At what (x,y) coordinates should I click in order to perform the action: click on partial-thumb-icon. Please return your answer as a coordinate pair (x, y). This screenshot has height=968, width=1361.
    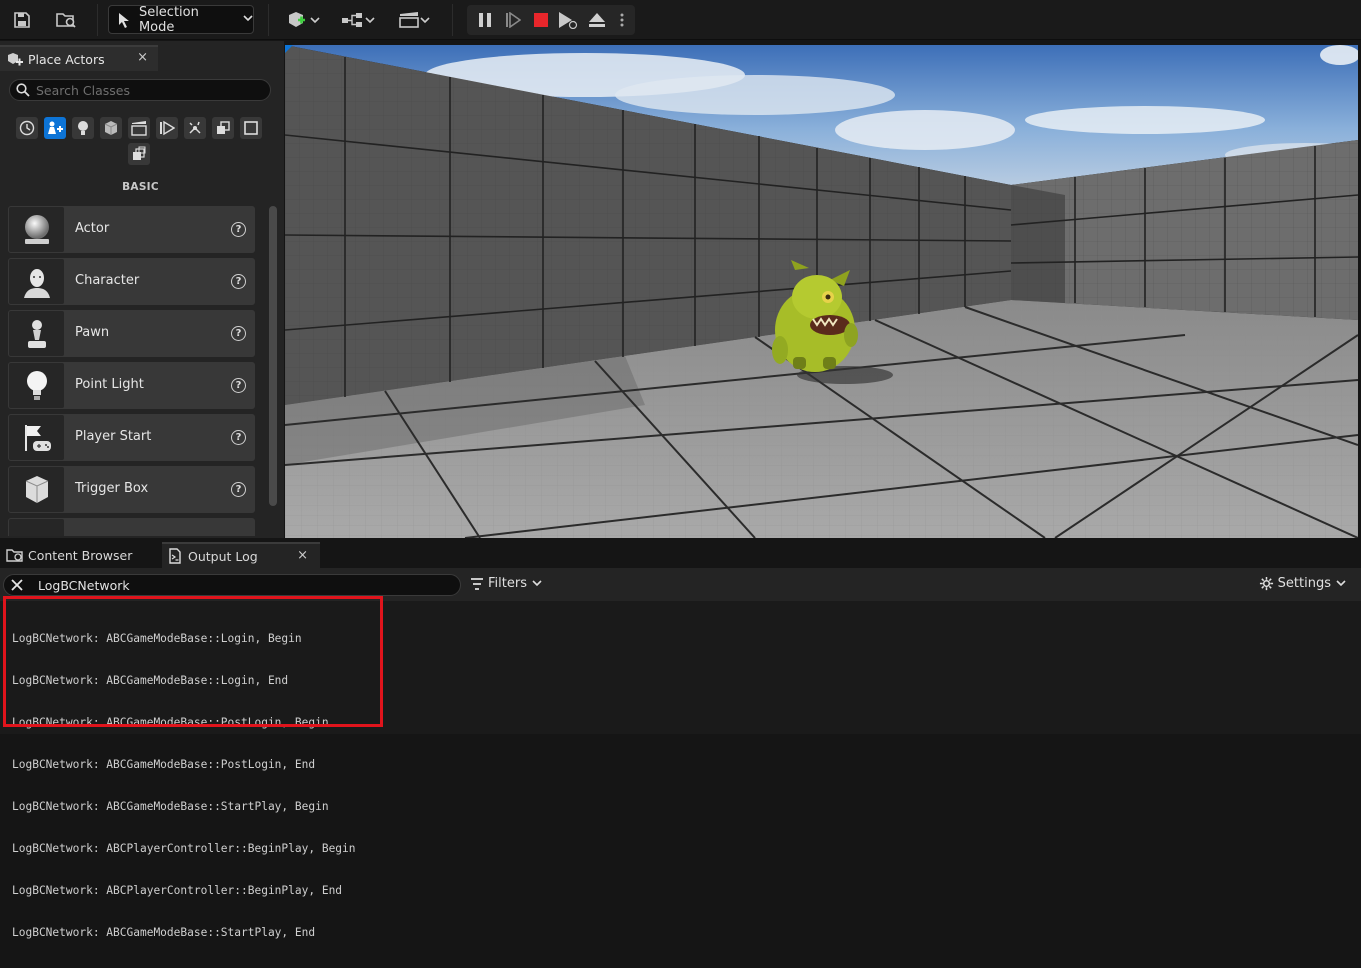
    Looking at the image, I should click on (36, 527).